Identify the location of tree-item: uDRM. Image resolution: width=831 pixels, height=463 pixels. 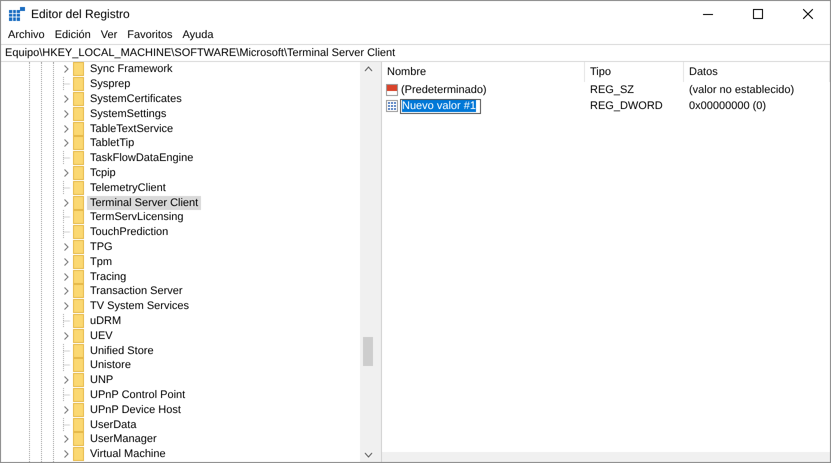
(105, 321).